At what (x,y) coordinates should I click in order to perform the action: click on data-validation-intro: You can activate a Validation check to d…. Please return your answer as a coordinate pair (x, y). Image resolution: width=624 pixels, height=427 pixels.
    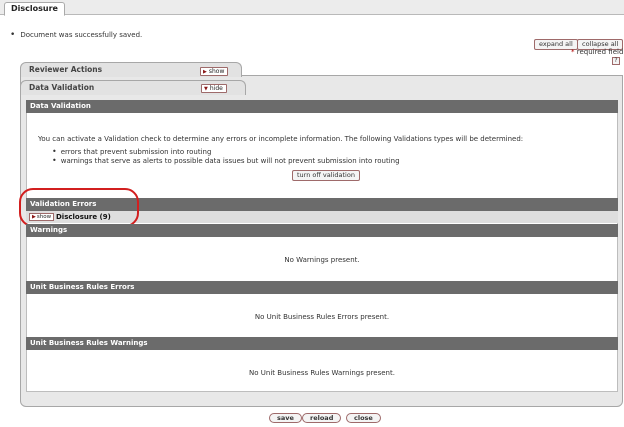
    Looking at the image, I should click on (281, 139).